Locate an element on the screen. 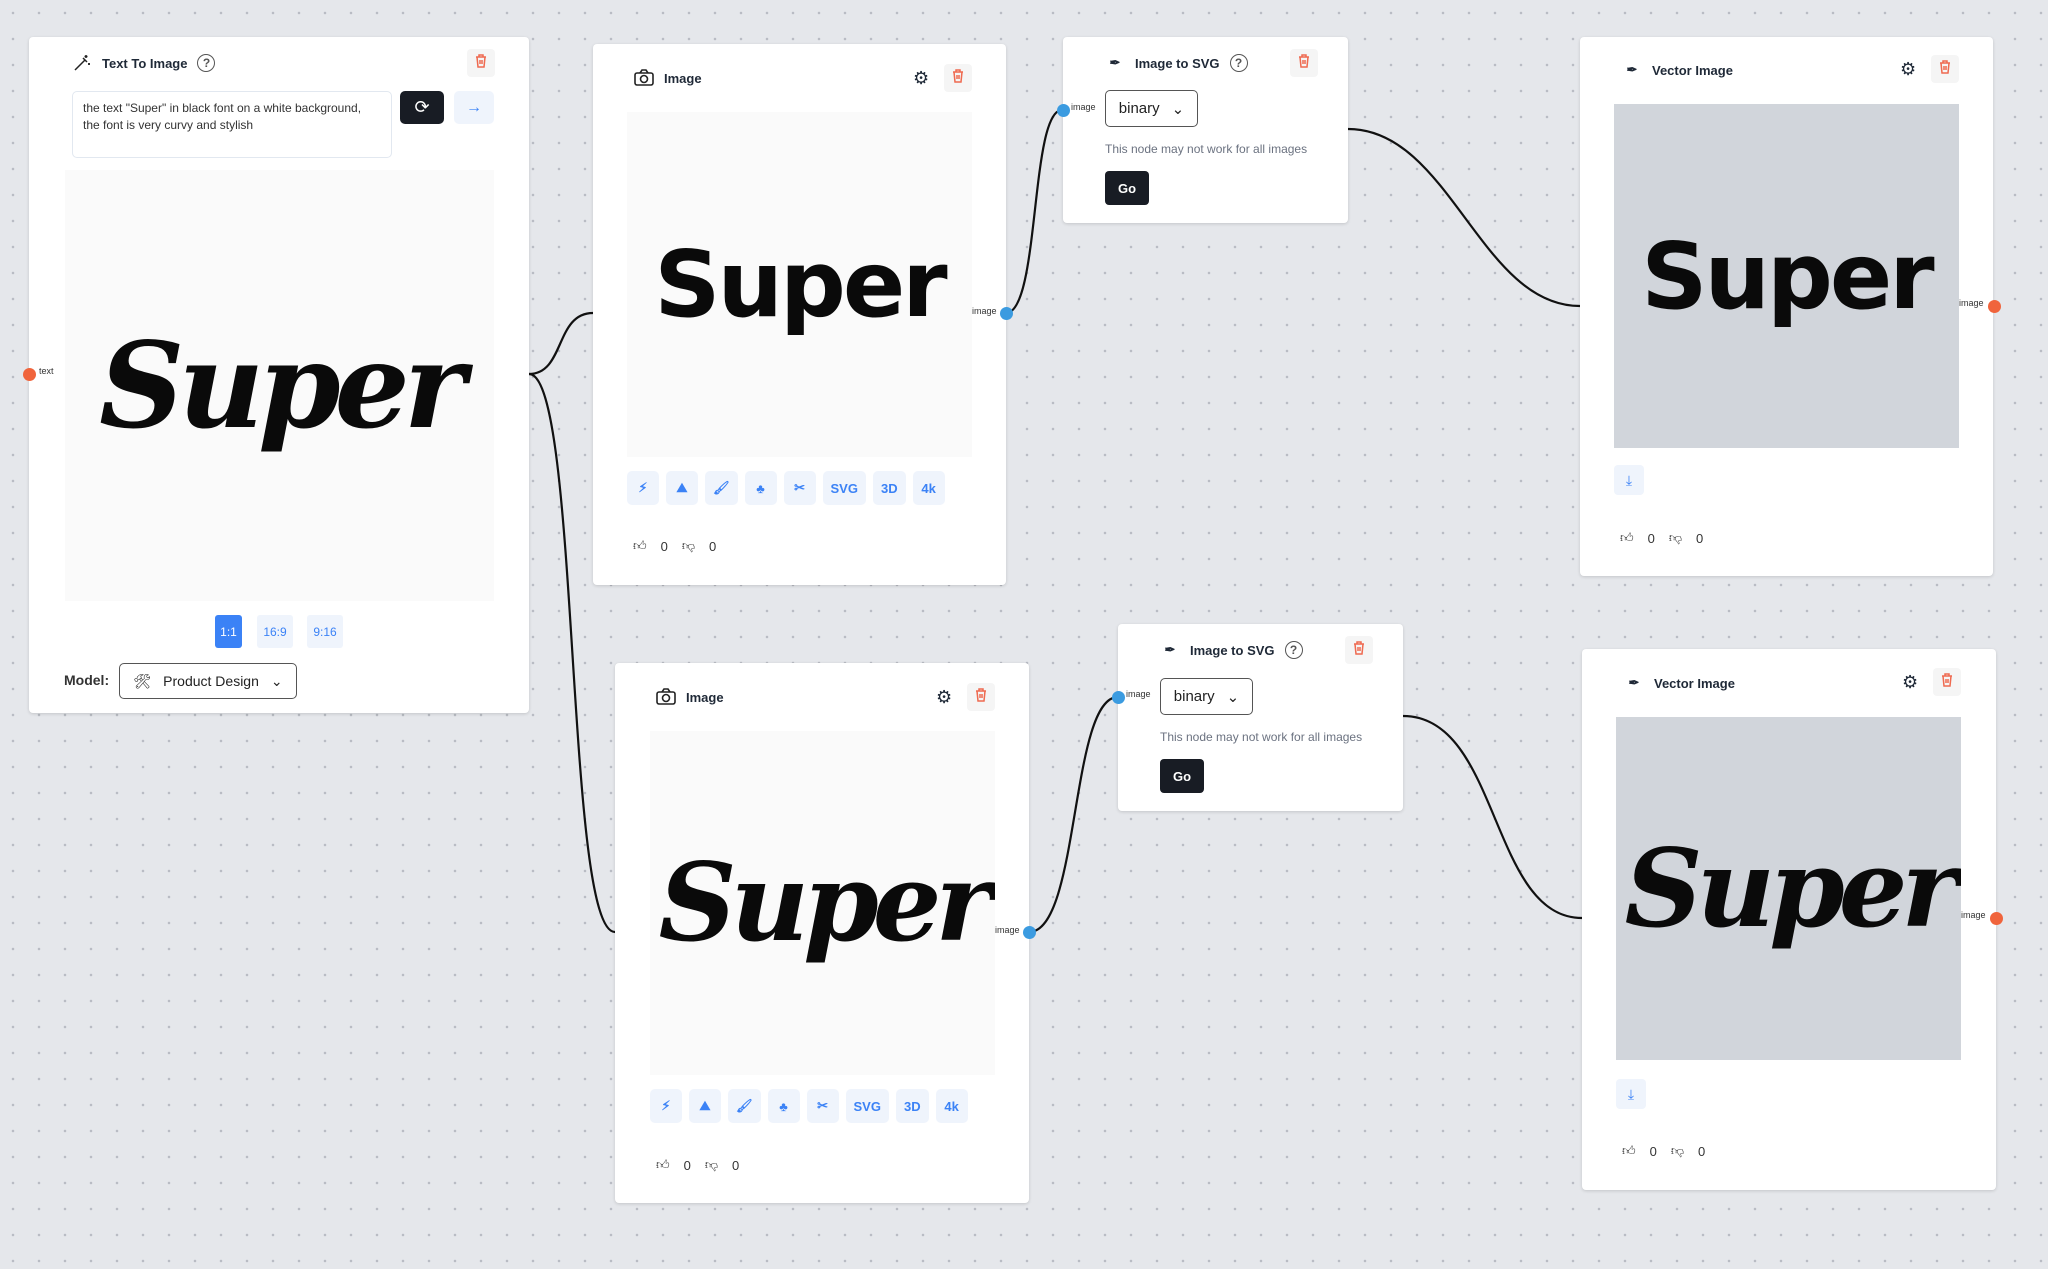 This screenshot has width=2048, height=1269. mode-value: binary is located at coordinates (1194, 696).